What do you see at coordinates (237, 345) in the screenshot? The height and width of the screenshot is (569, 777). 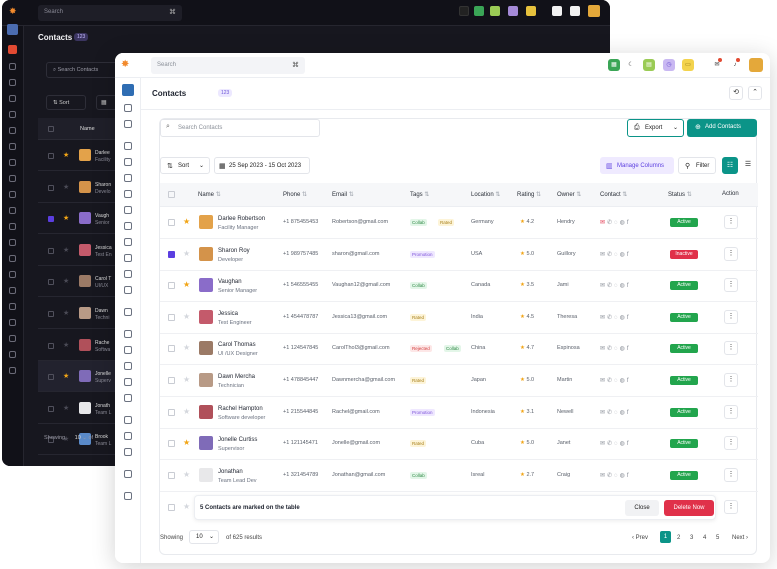 I see `contact-name: Carol Thomas` at bounding box center [237, 345].